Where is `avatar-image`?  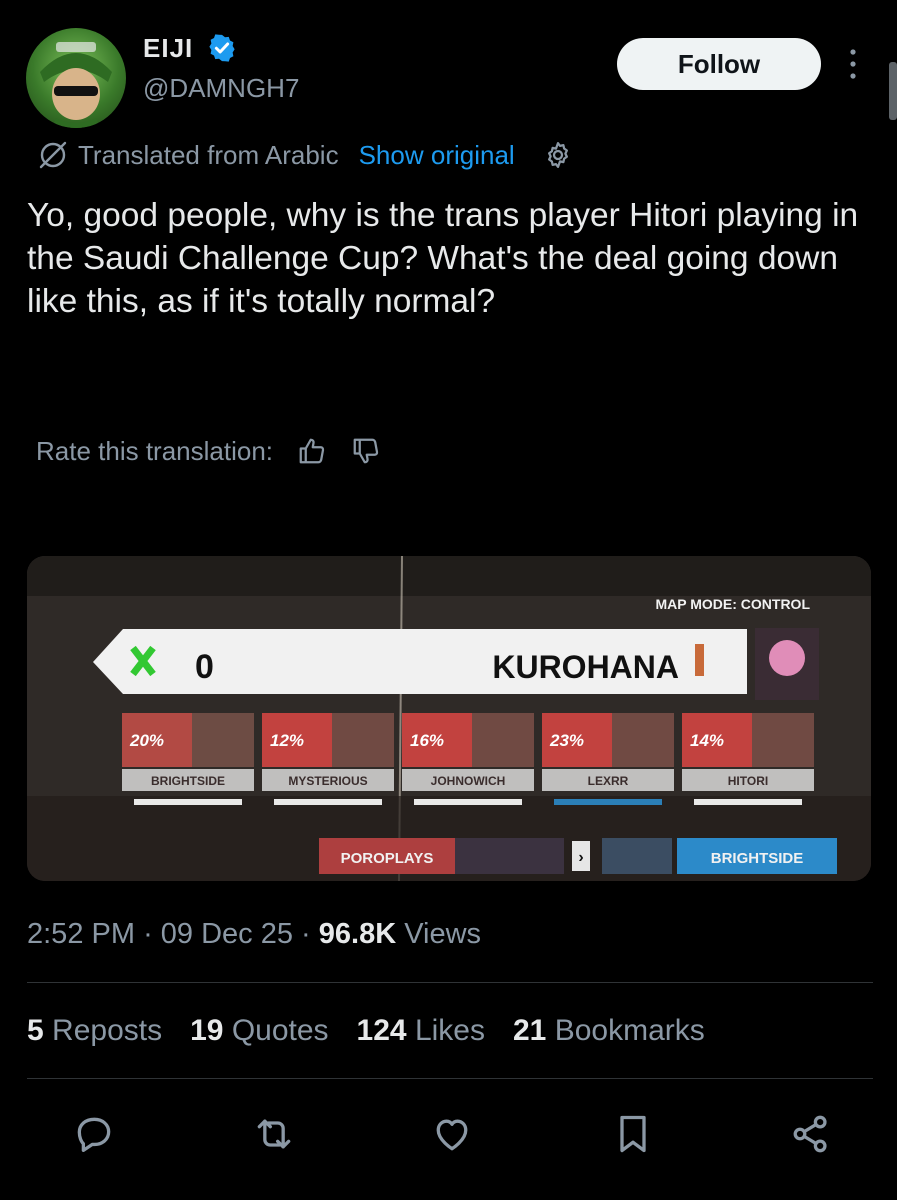
avatar-image is located at coordinates (76, 85).